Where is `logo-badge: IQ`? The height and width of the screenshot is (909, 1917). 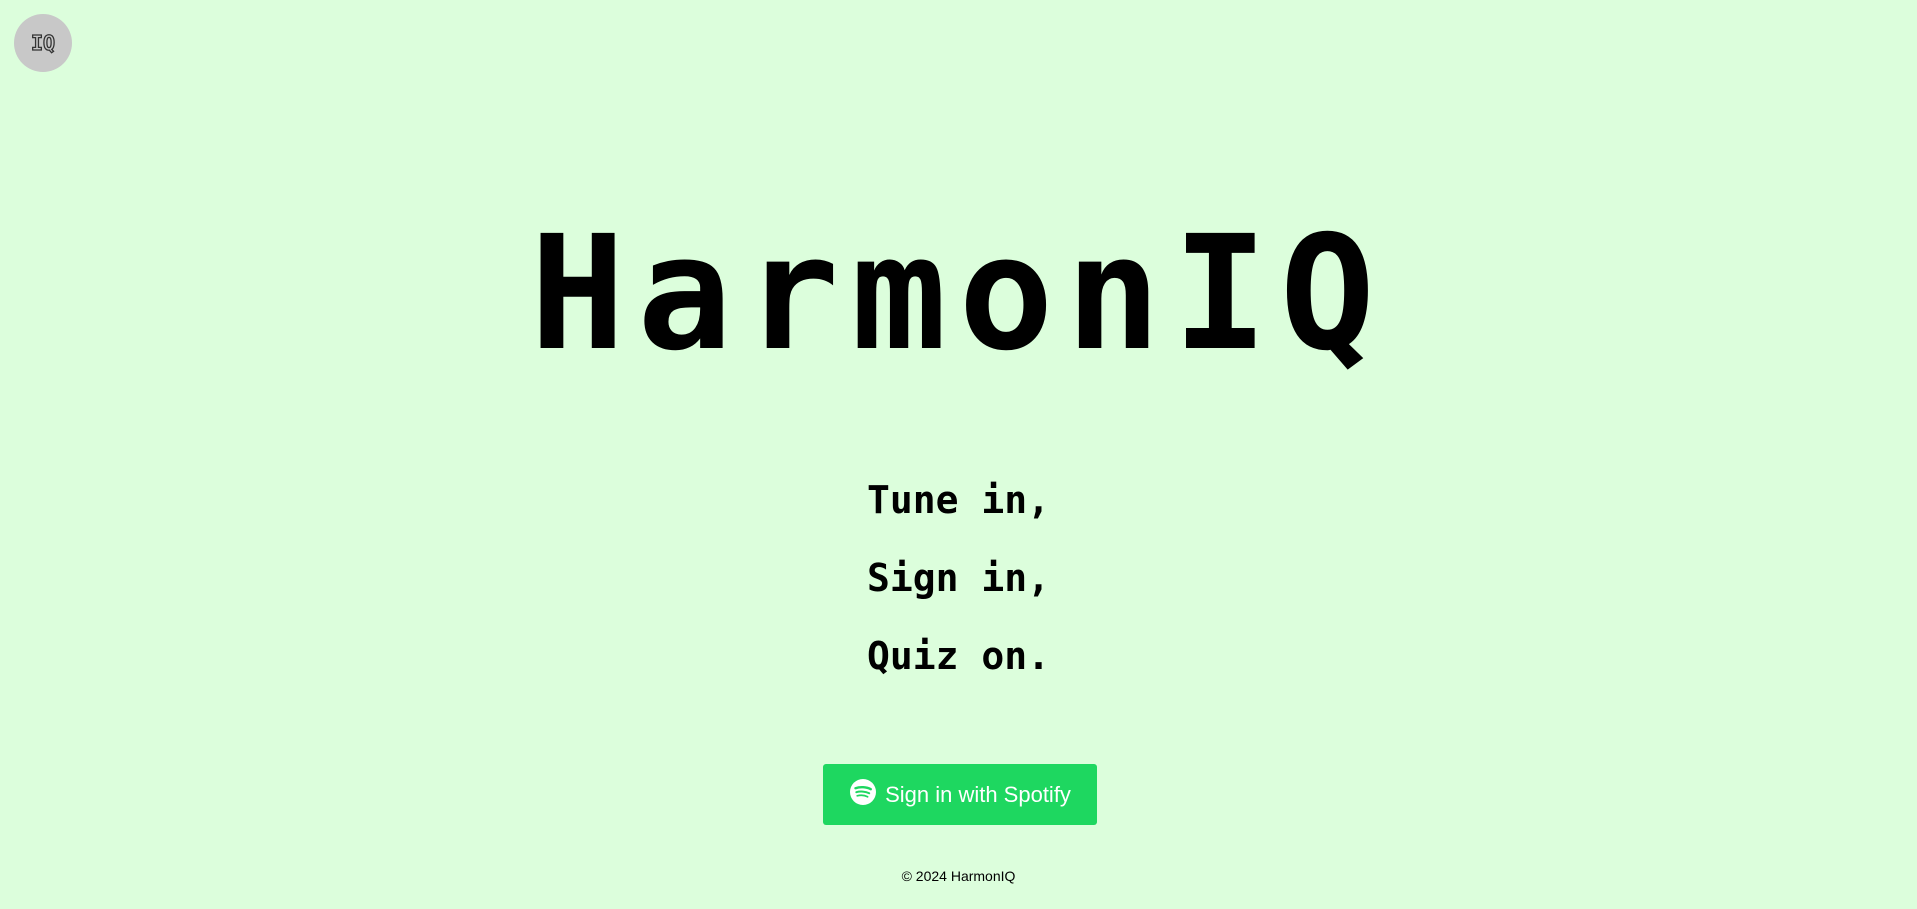 logo-badge: IQ is located at coordinates (43, 43).